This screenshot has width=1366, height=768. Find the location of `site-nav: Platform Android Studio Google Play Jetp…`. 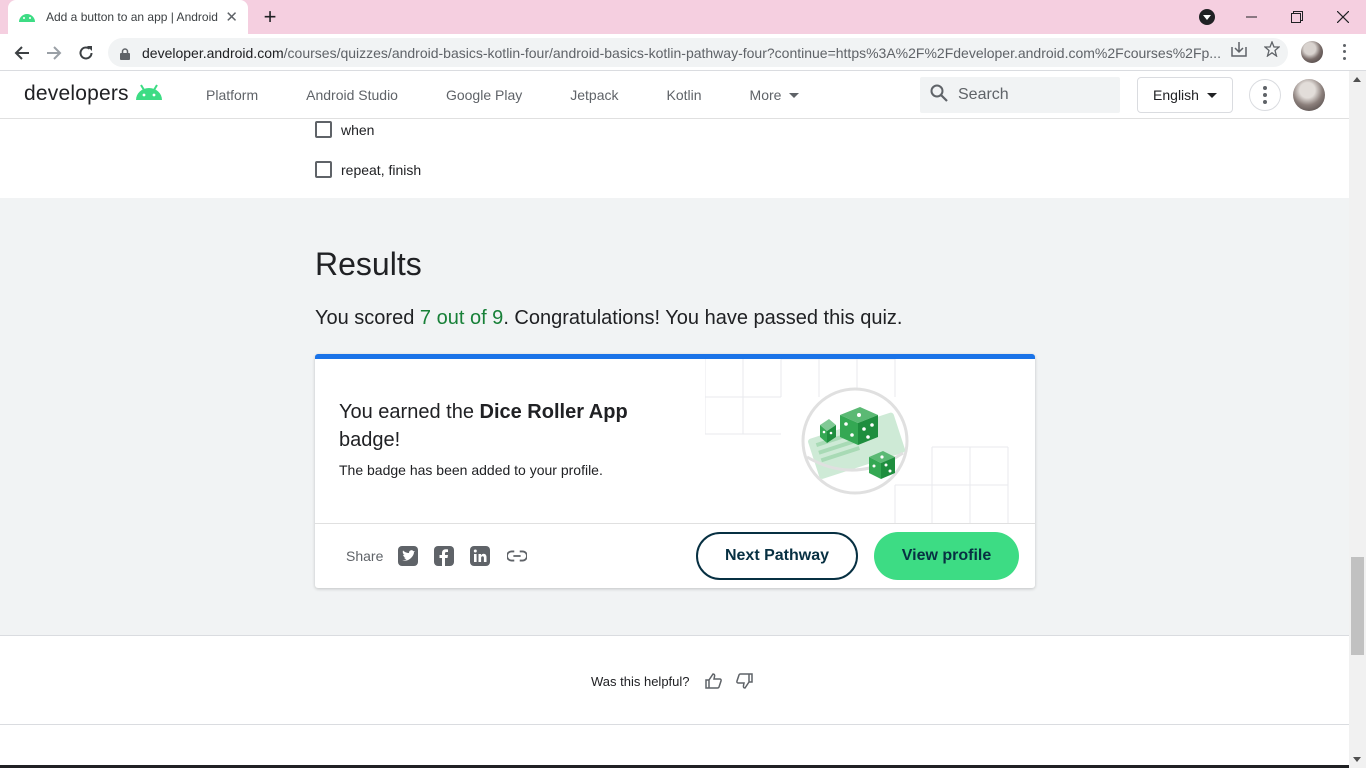

site-nav: Platform Android Studio Google Play Jetp… is located at coordinates (502, 95).